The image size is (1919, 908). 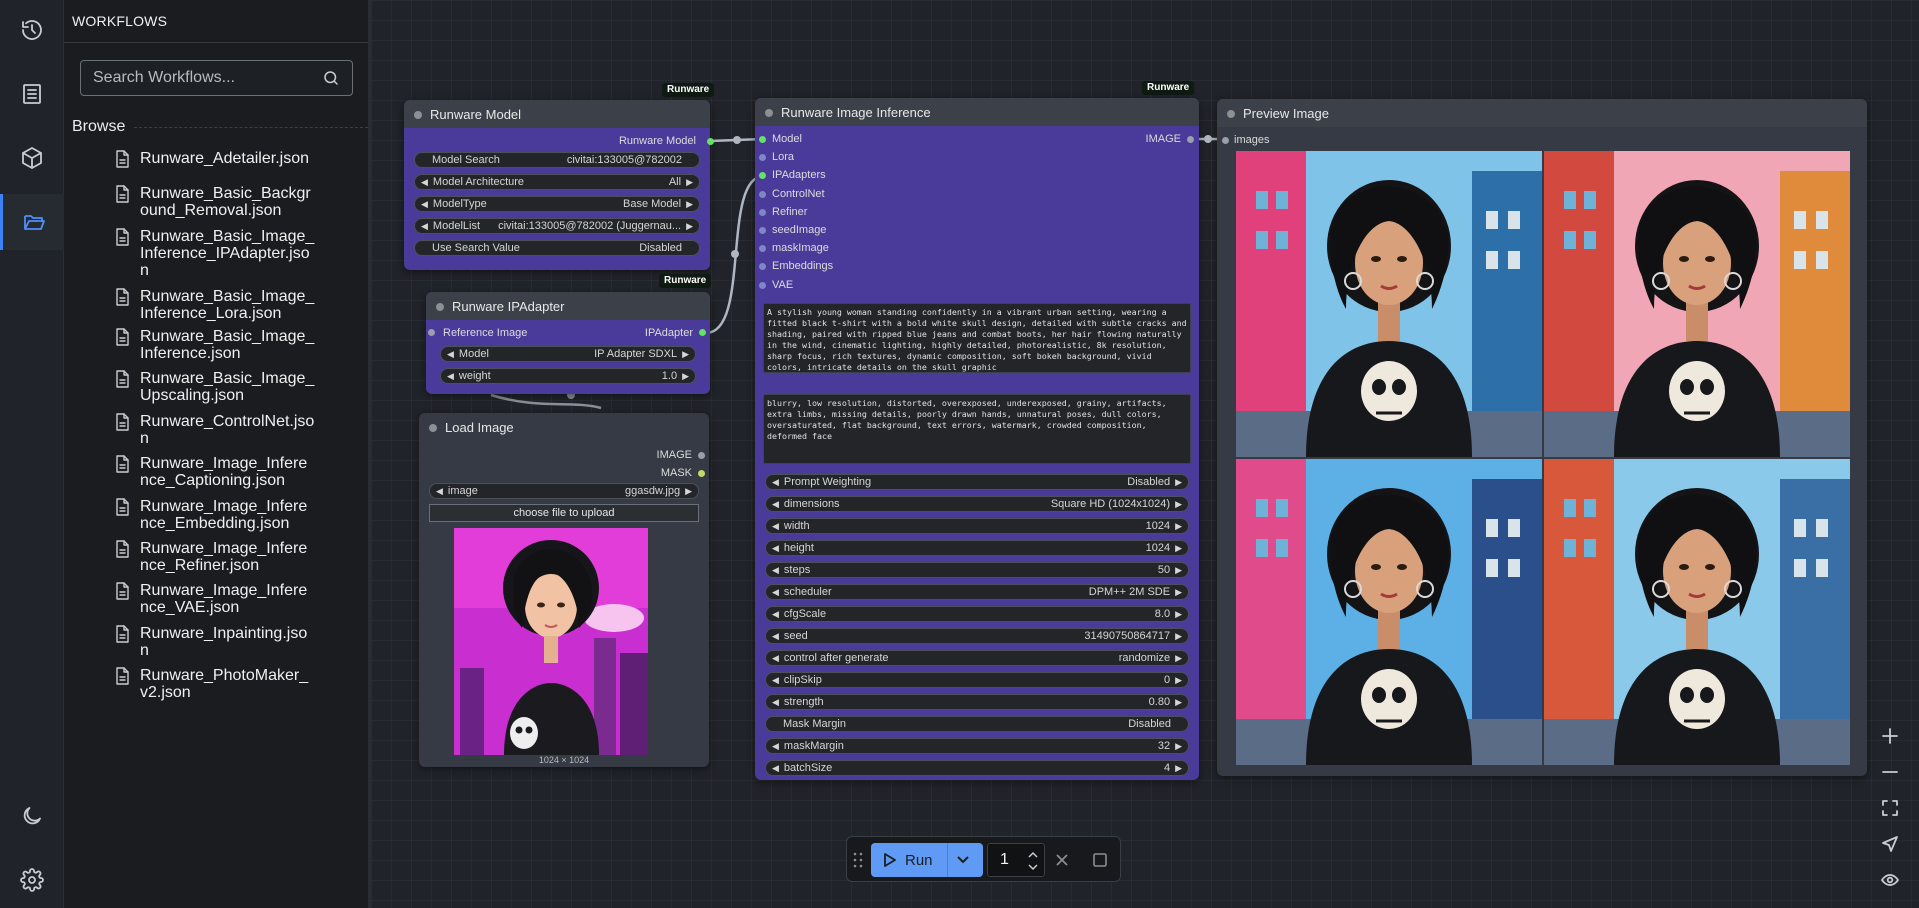 I want to click on search-input, so click(x=207, y=78).